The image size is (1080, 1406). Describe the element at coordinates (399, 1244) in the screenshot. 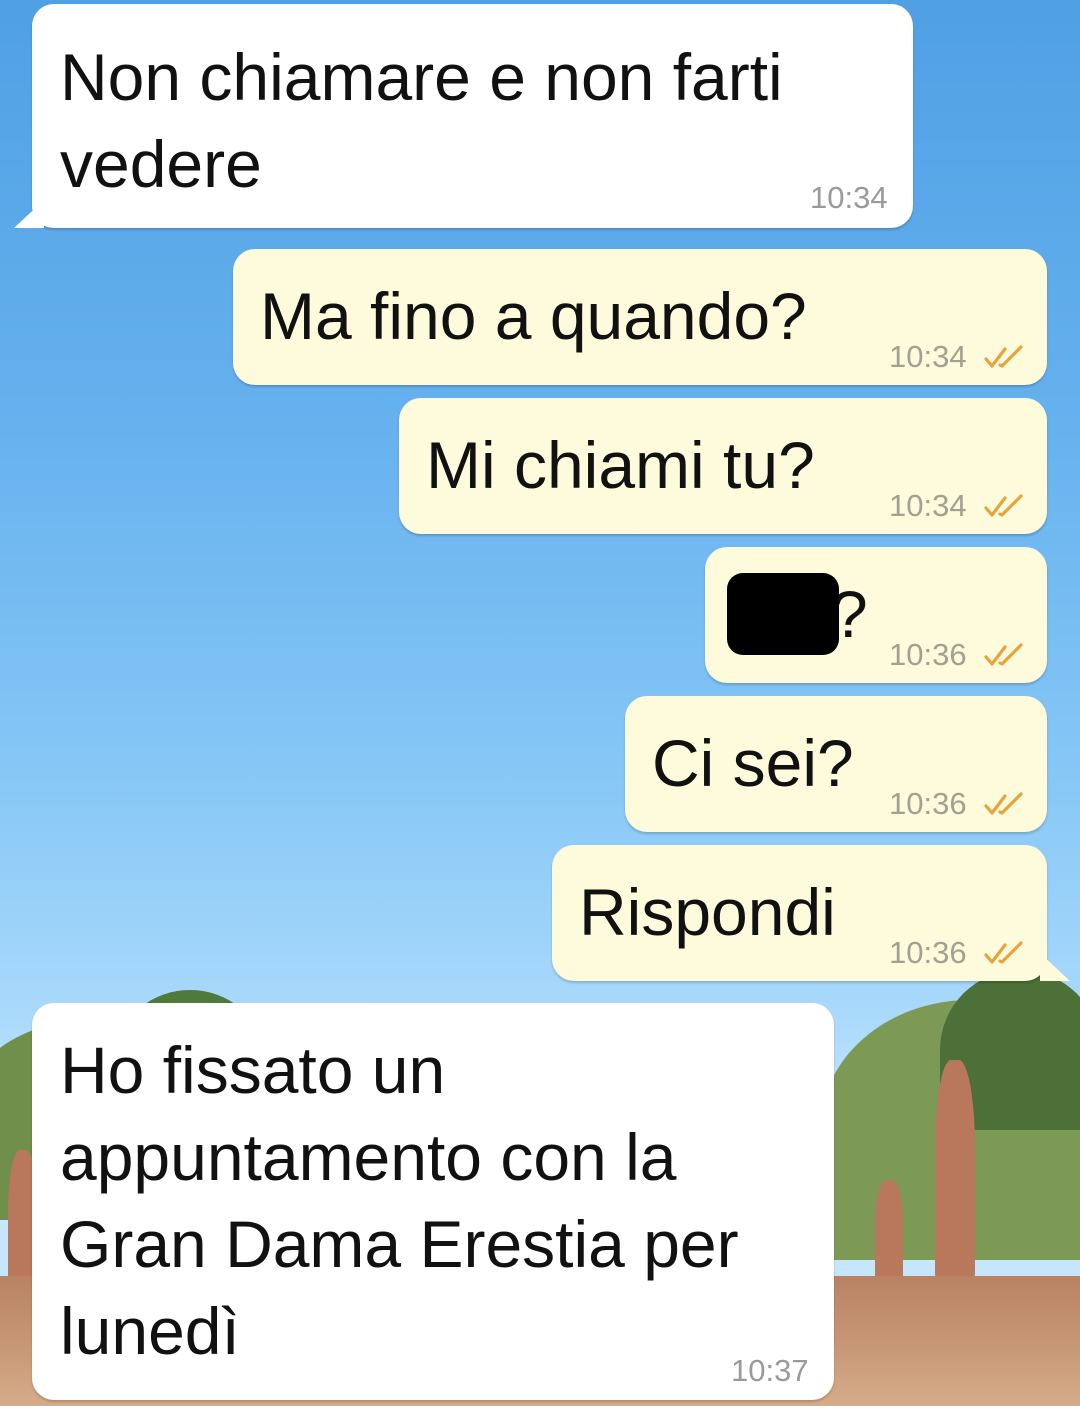

I see `message-text: Gran Dama Erestia per` at that location.